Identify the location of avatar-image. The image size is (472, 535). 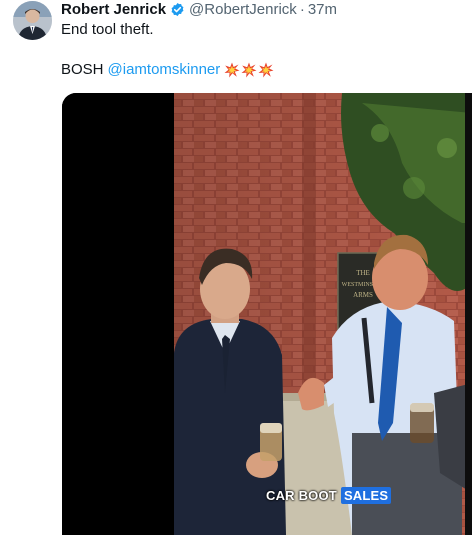
(32, 20).